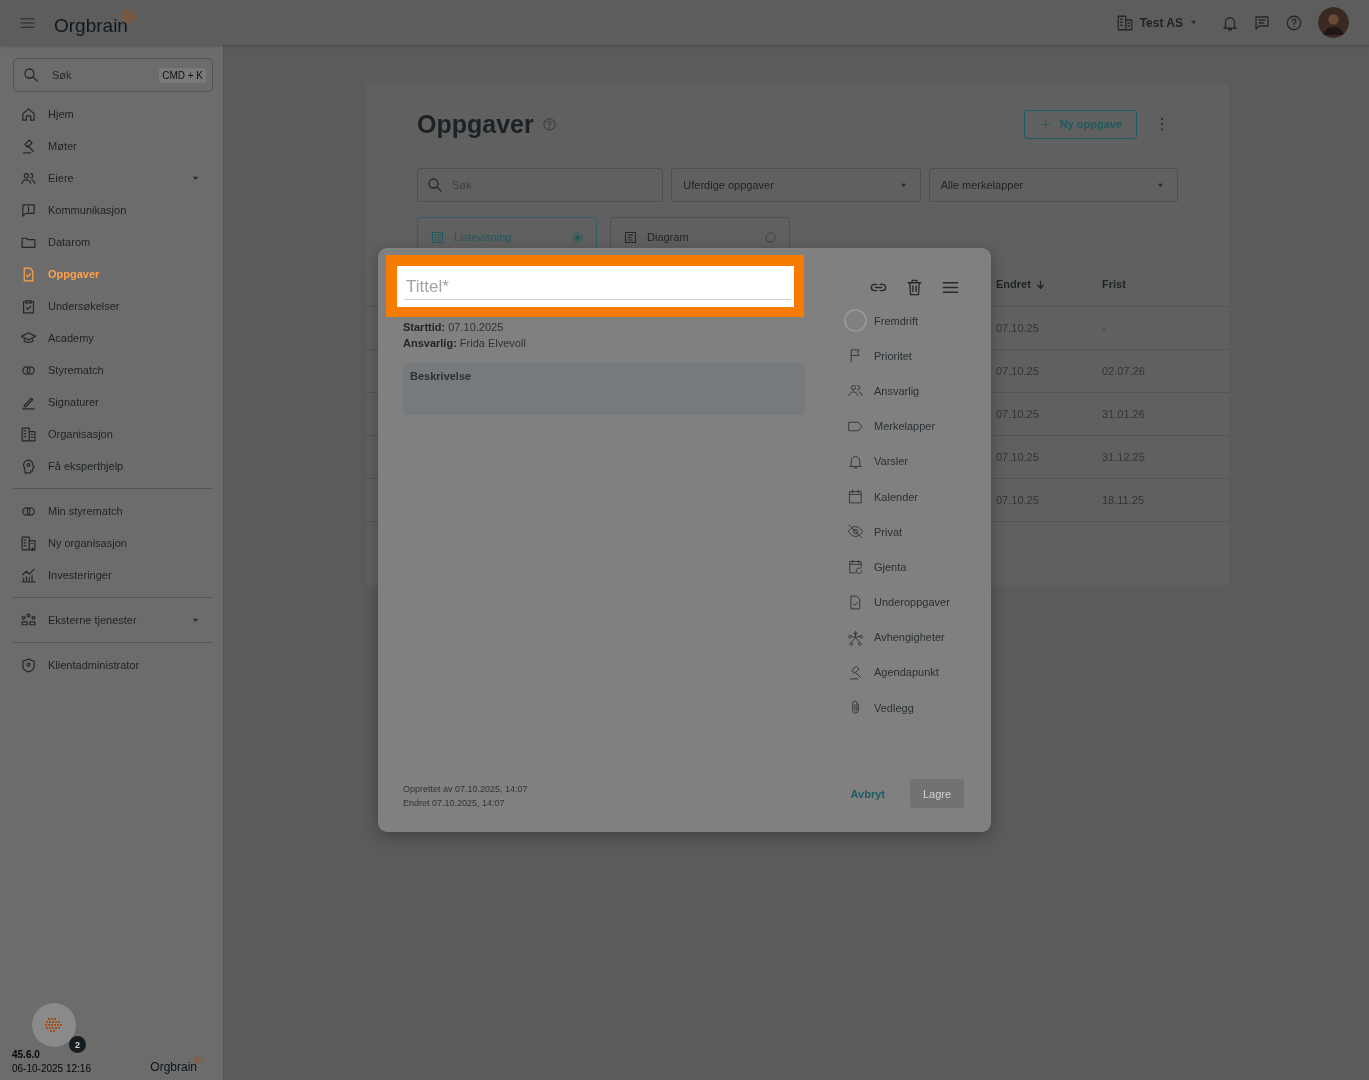 Image resolution: width=1369 pixels, height=1080 pixels. Describe the element at coordinates (855, 567) in the screenshot. I see `calendar-repeat-icon` at that location.